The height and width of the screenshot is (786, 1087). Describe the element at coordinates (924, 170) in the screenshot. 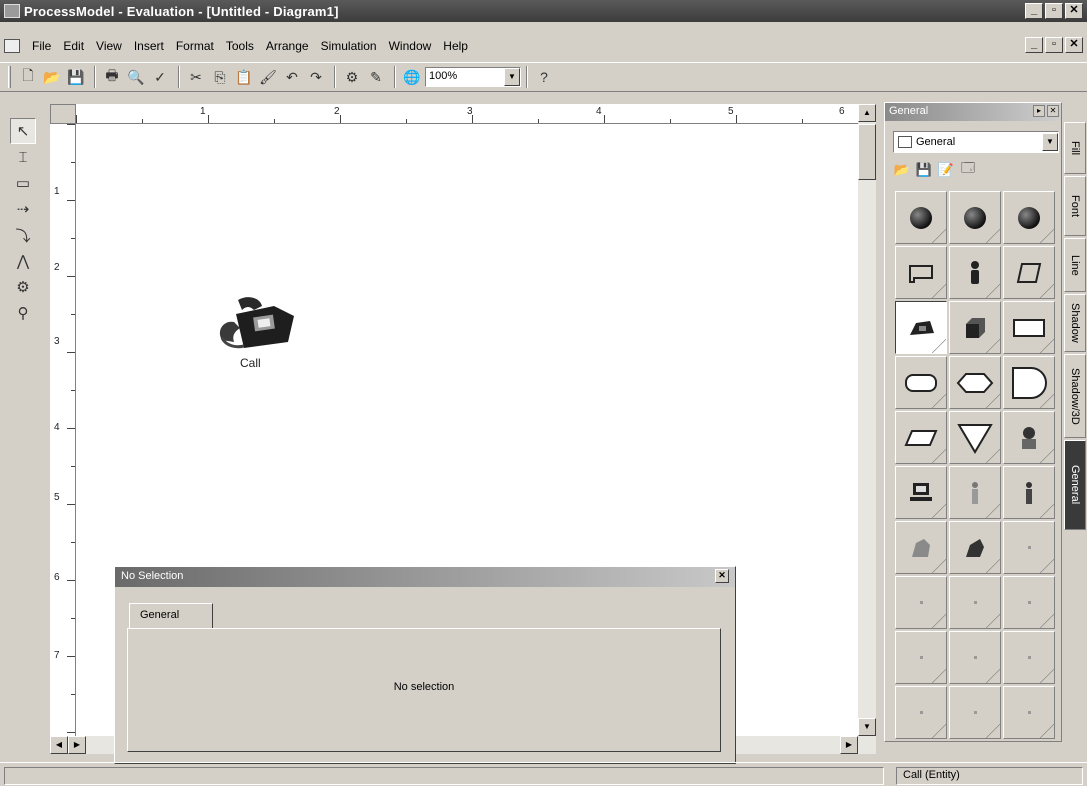

I see `palette-save-icon: 💾` at that location.